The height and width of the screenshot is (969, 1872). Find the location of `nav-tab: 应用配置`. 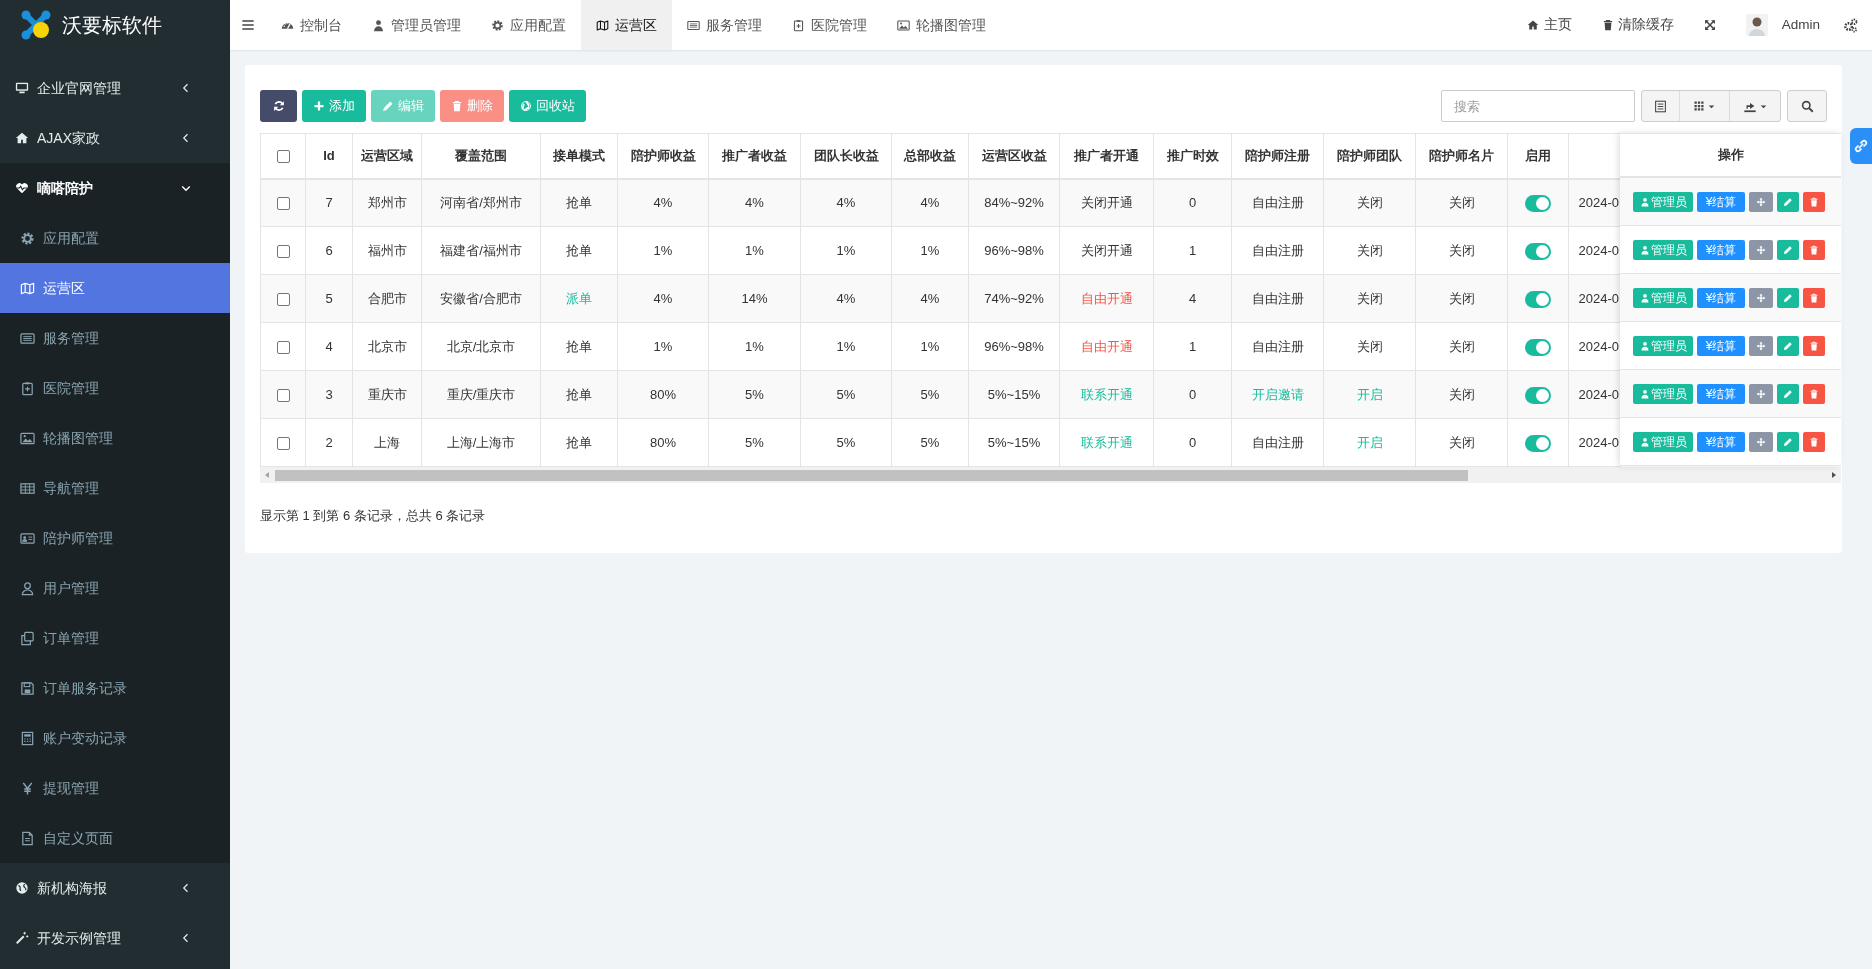

nav-tab: 应用配置 is located at coordinates (528, 25).